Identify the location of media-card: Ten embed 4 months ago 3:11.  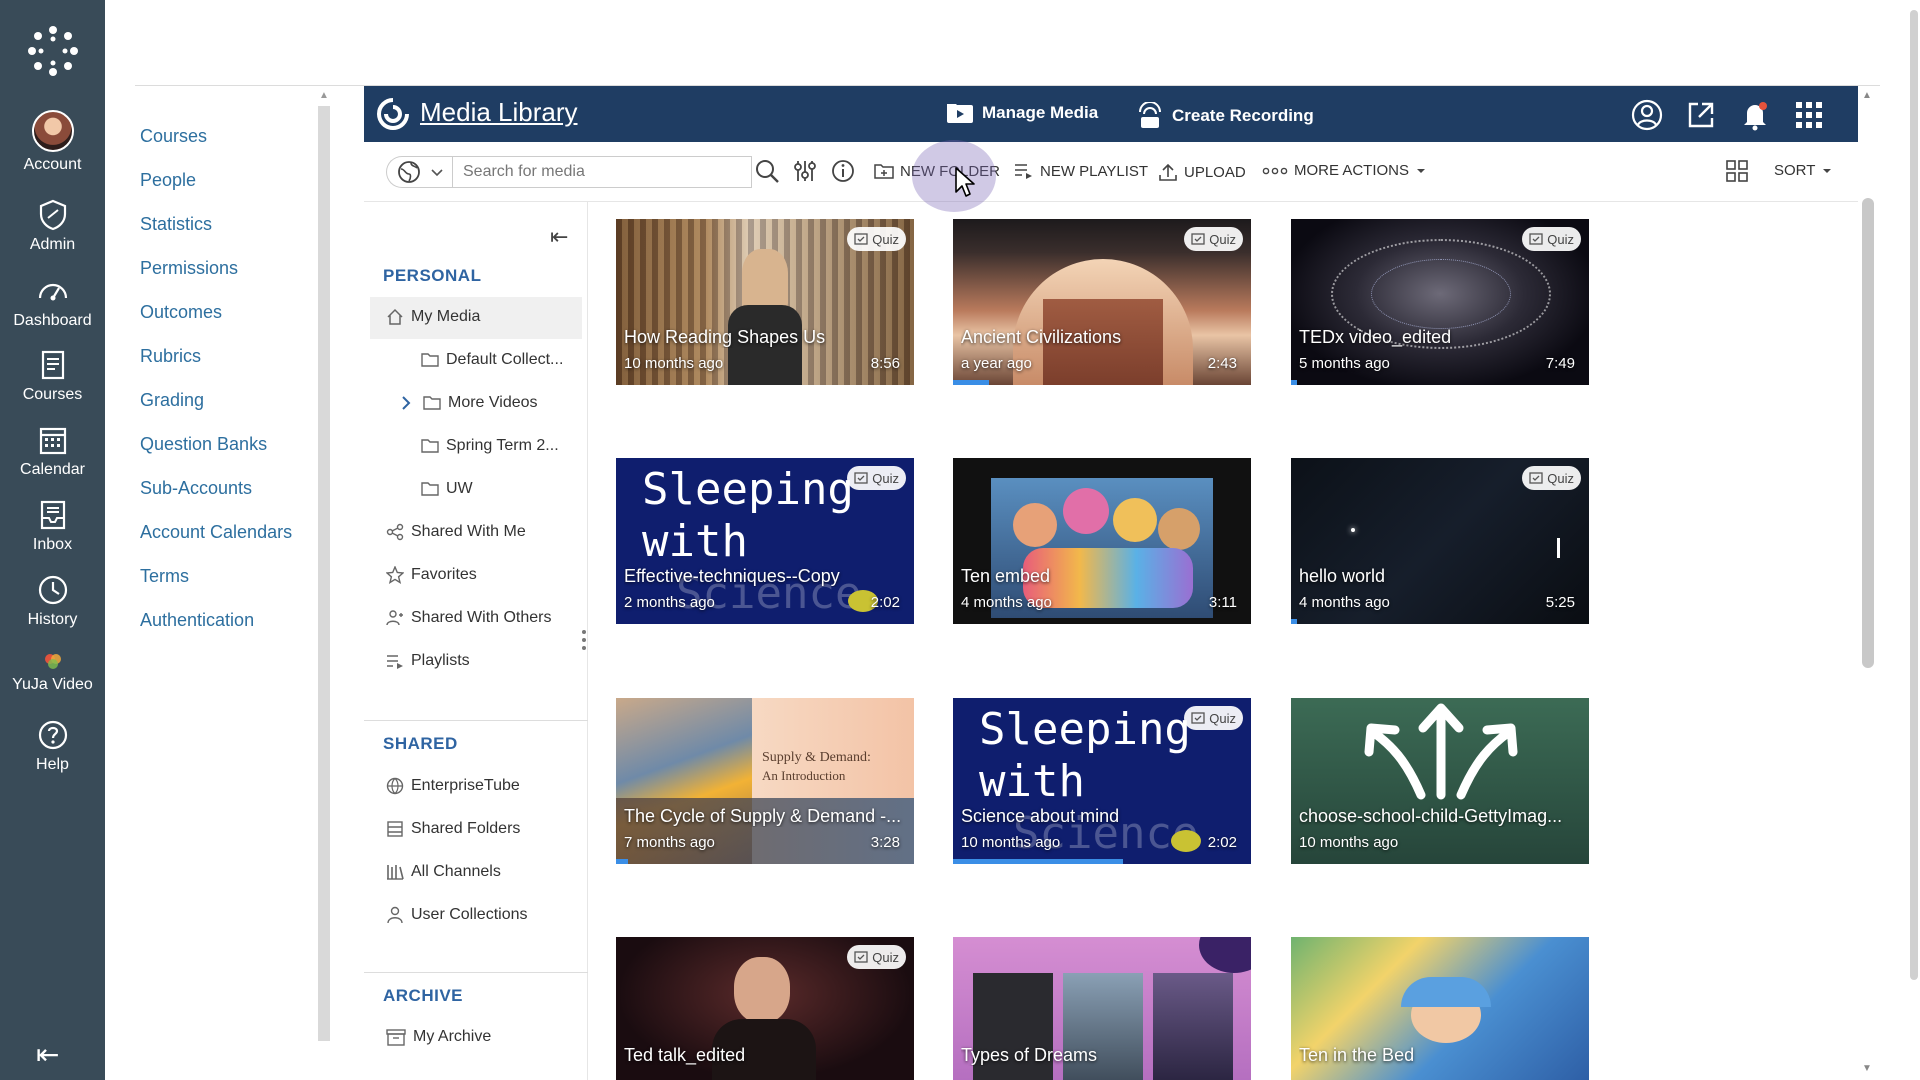
(1102, 541).